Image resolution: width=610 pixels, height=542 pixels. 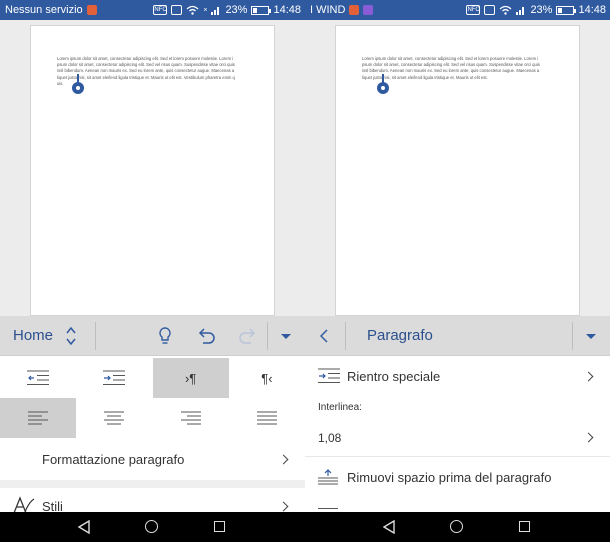 What do you see at coordinates (394, 376) in the screenshot?
I see `special-indent-label: Rientro speciale` at bounding box center [394, 376].